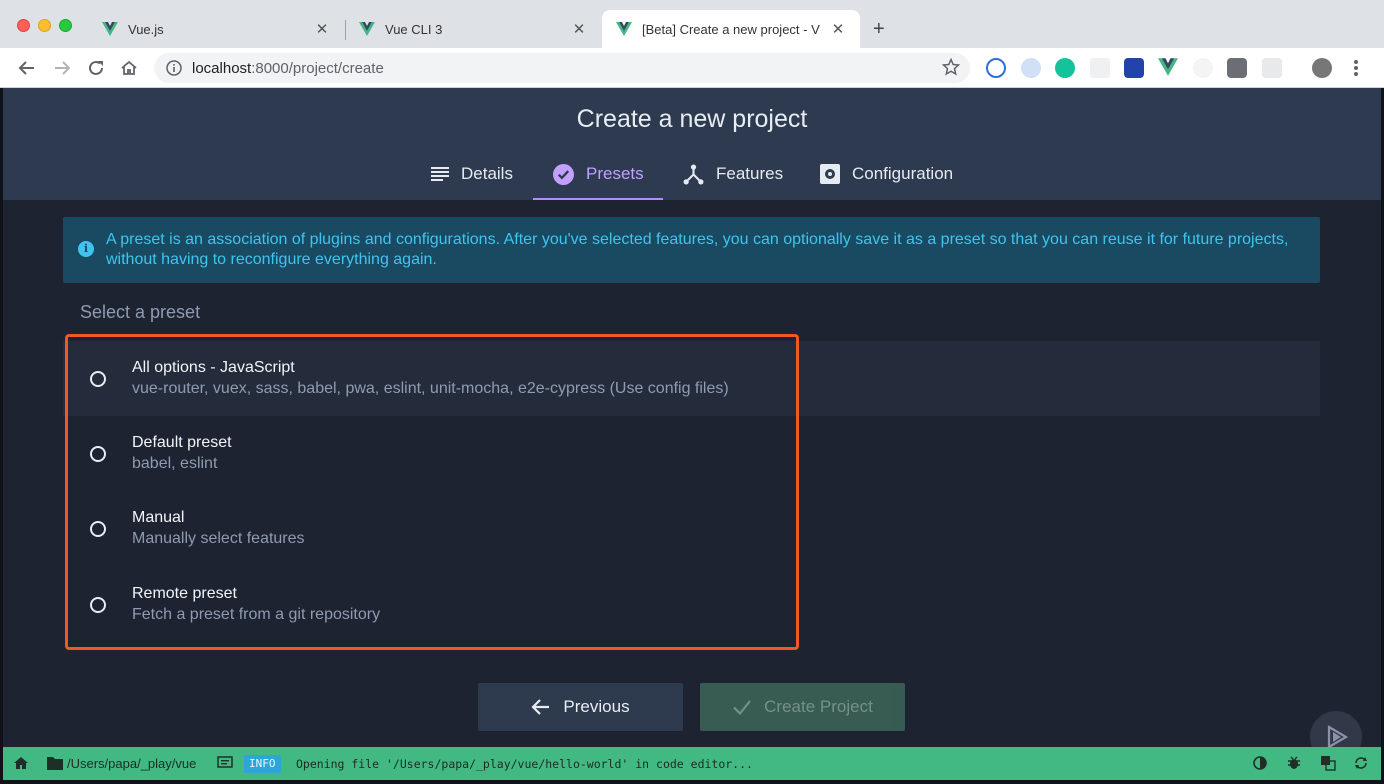  I want to click on arrow-right-icon, so click(63, 68).